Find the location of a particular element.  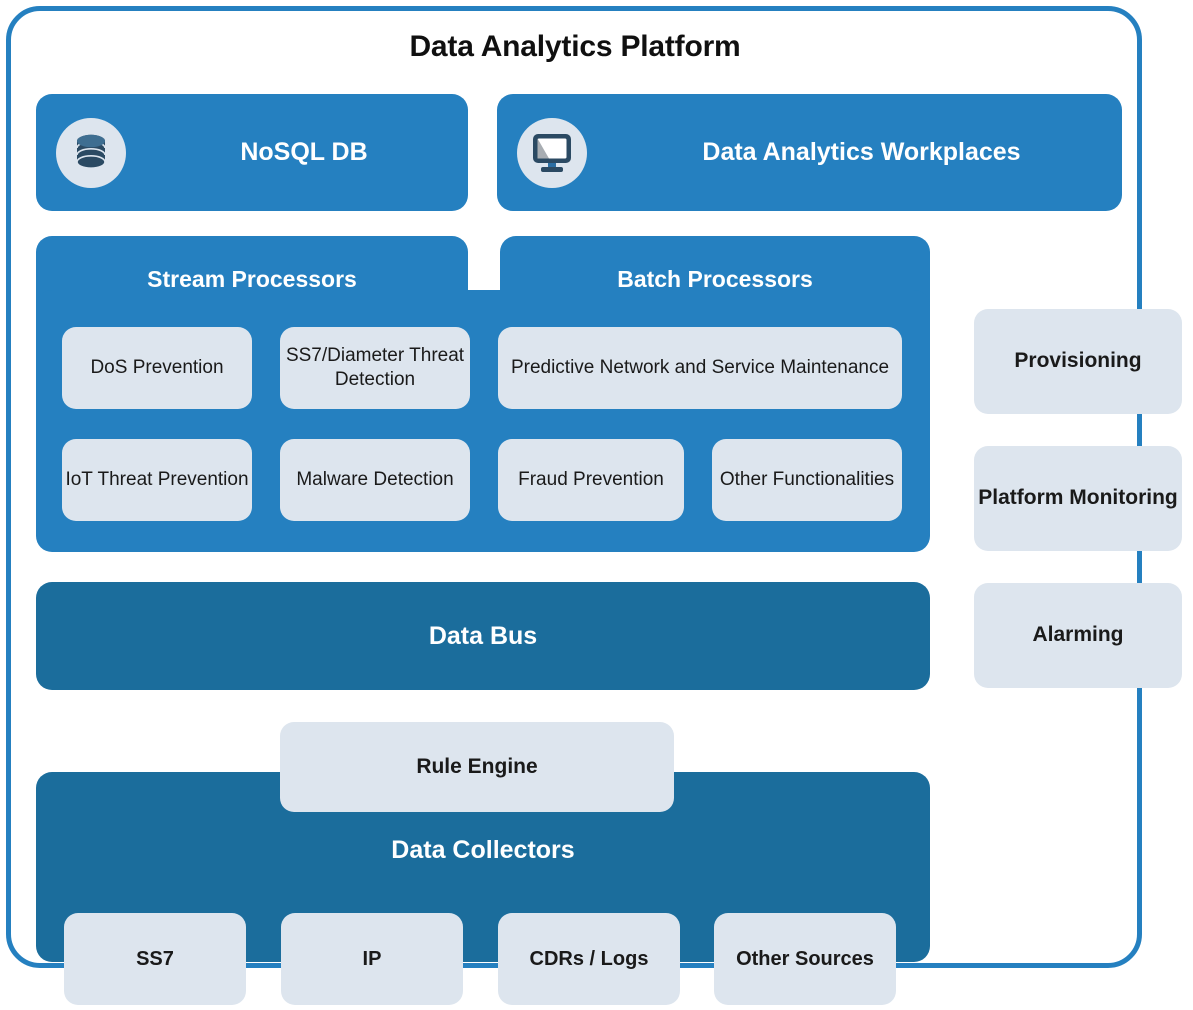

iot-threat-prevention-box: IoT Threat Prevention is located at coordinates (157, 480).